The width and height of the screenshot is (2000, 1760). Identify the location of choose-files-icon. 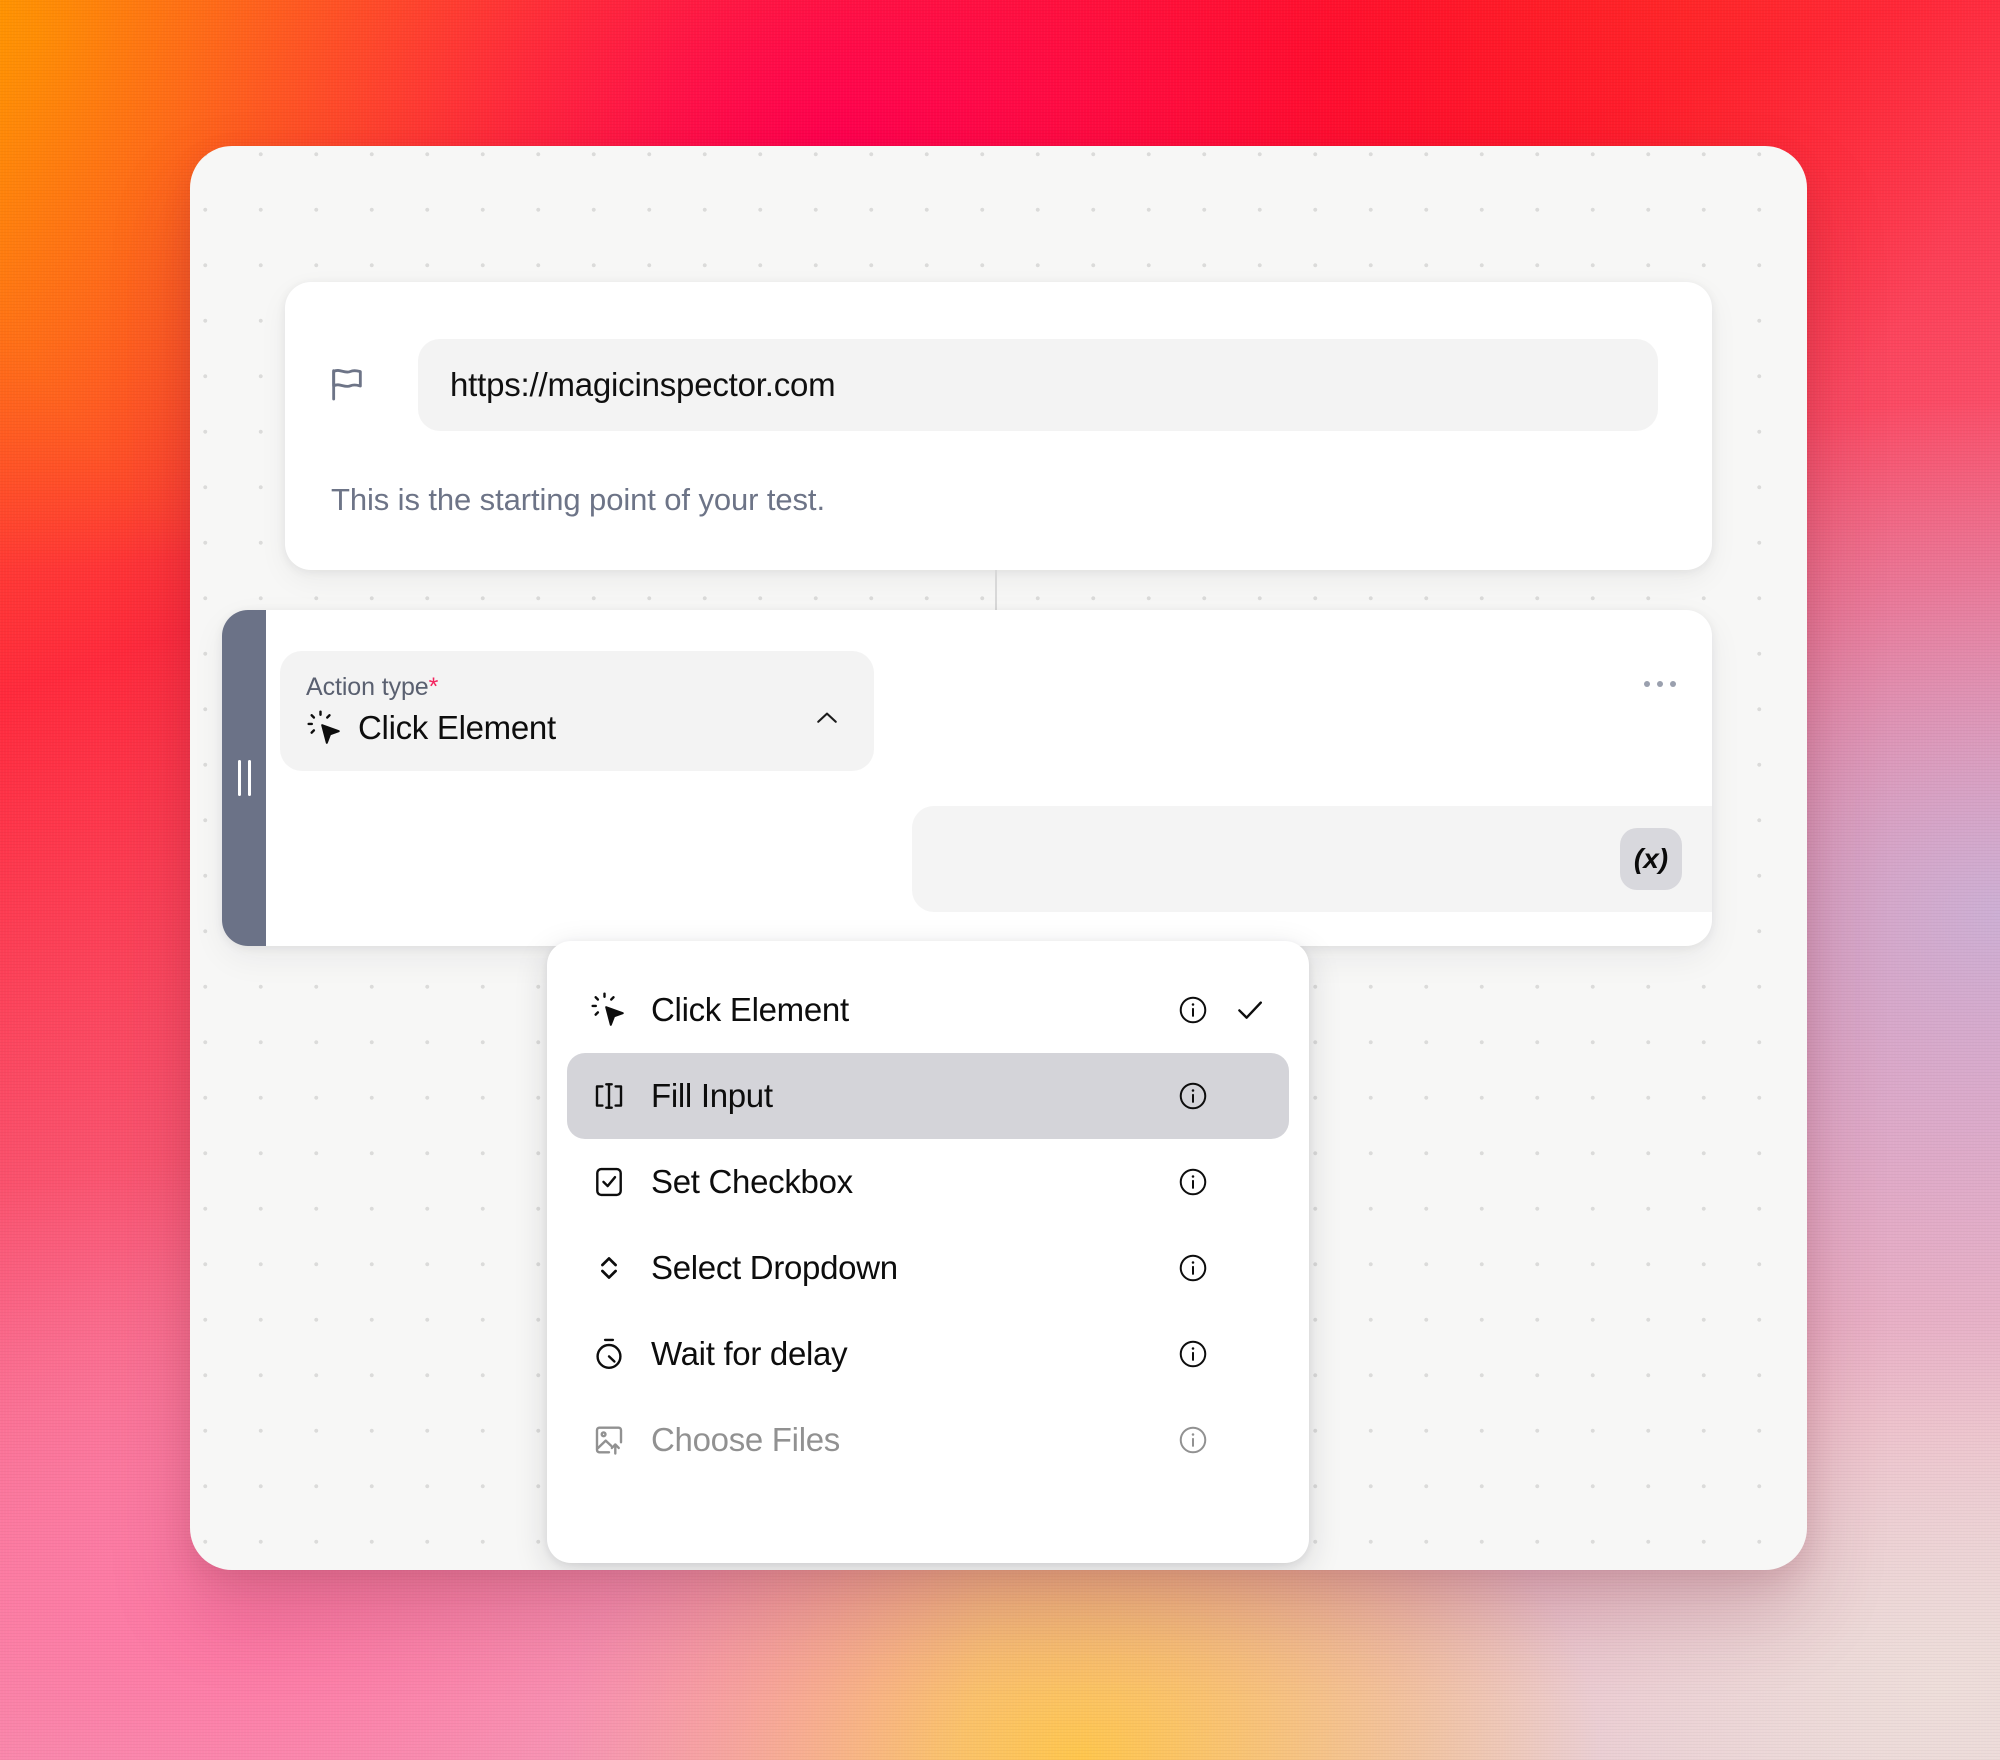
(609, 1440).